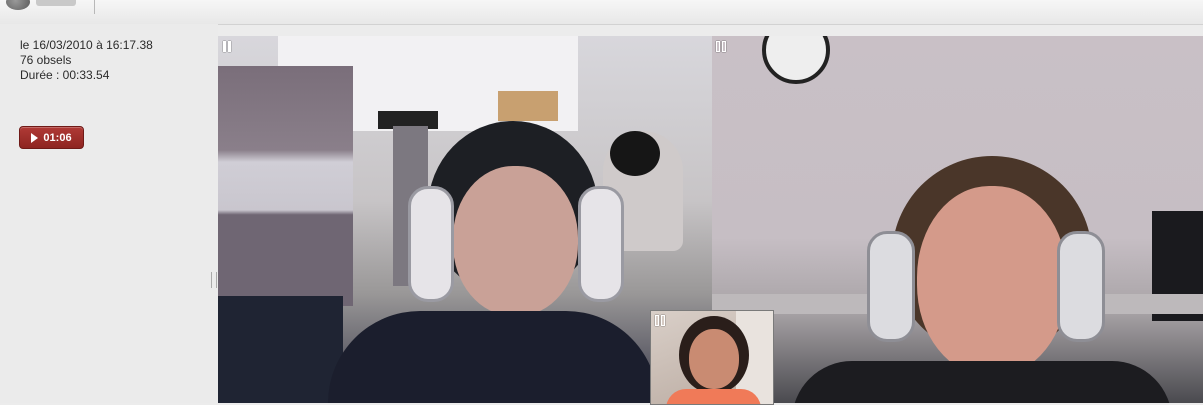  I want to click on person-seated-head, so click(635, 153).